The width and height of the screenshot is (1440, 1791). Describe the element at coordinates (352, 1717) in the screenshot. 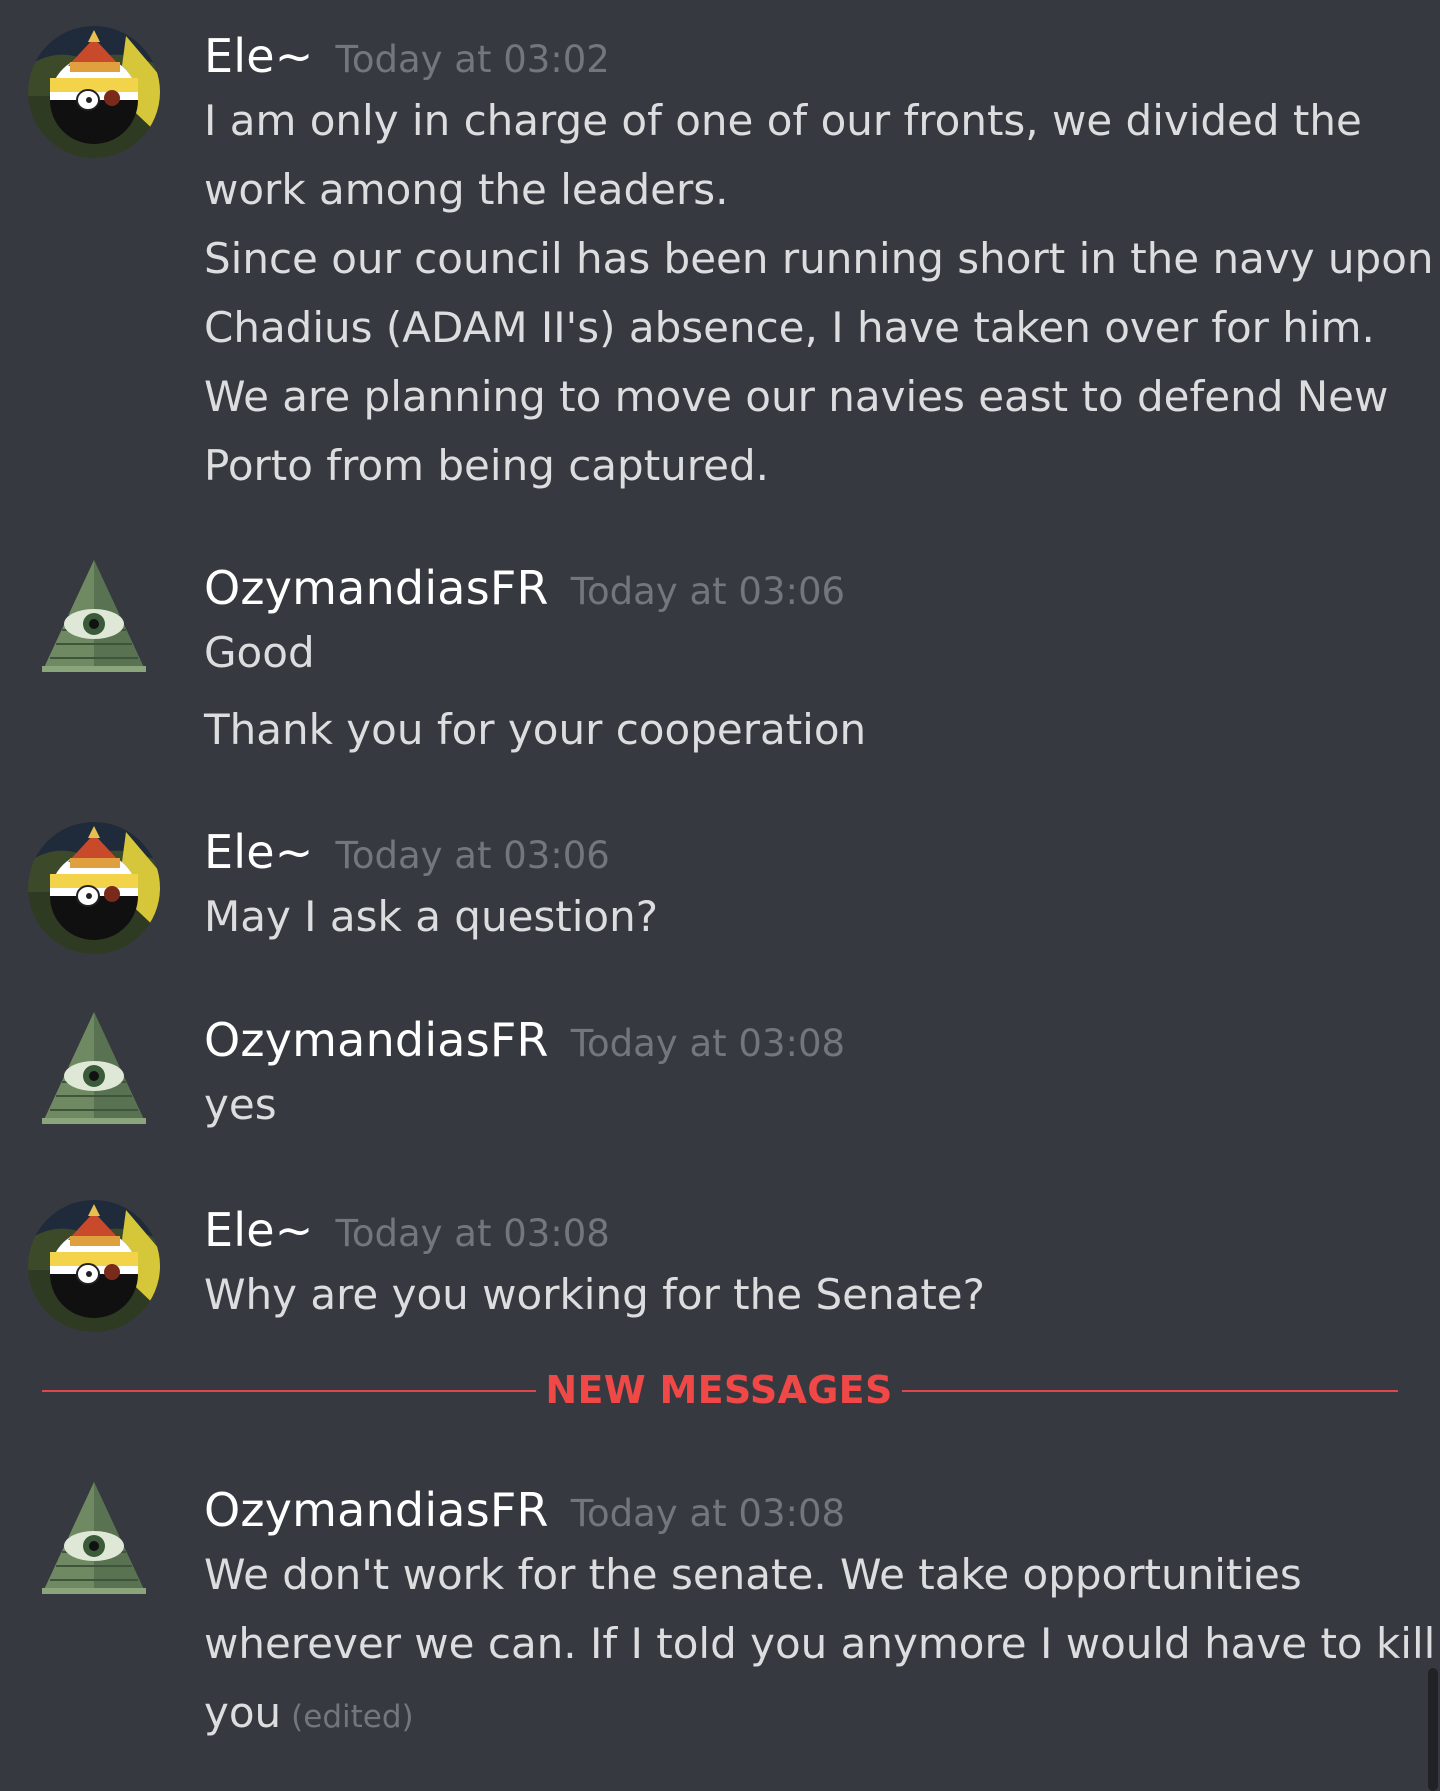

I see `edited-label: (edited)` at that location.